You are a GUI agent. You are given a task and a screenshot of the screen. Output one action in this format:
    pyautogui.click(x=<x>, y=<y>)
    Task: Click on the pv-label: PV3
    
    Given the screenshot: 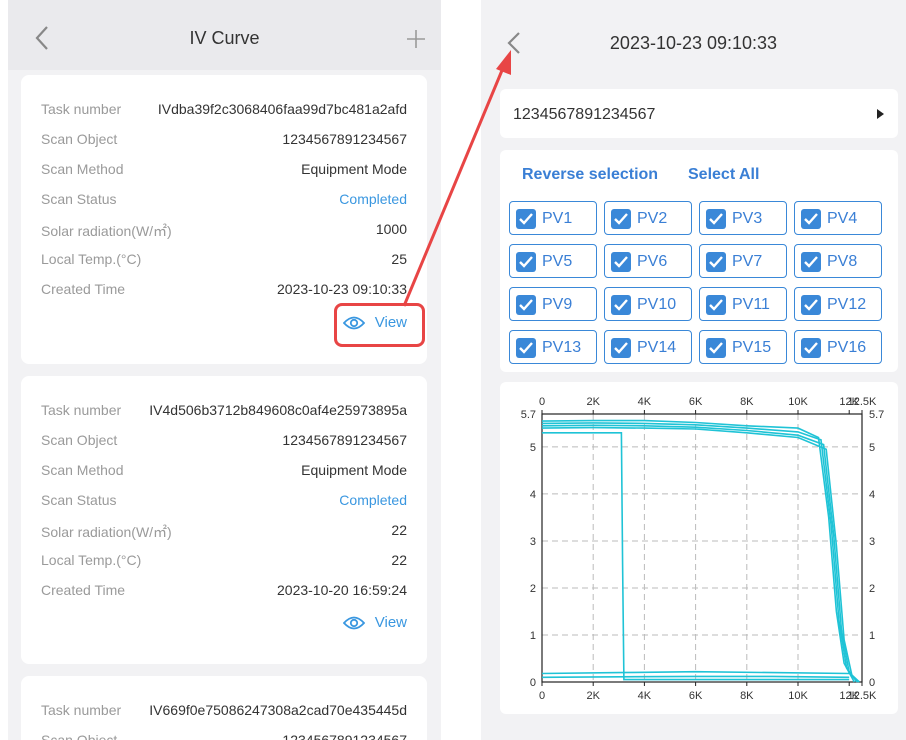 What is the action you would take?
    pyautogui.click(x=747, y=218)
    